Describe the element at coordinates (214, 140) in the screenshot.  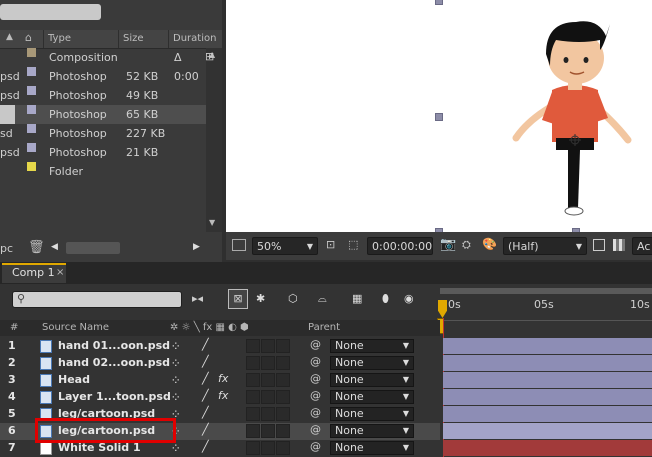
I see `project-vertical-scrollbar: ▲ ▼` at that location.